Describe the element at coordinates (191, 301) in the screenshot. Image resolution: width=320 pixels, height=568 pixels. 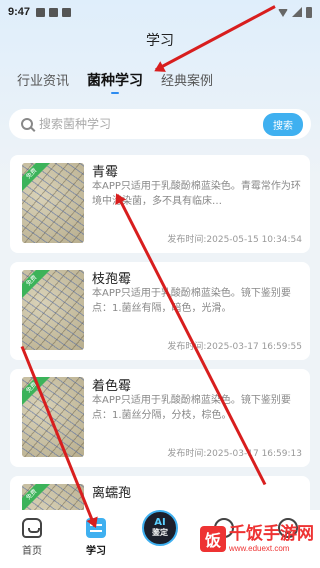
I see `card-description: 本APP只适用于乳酸酚棉蓝染色。镜下鉴别要点：1.菌丝有隔，暗色，光滑。` at that location.